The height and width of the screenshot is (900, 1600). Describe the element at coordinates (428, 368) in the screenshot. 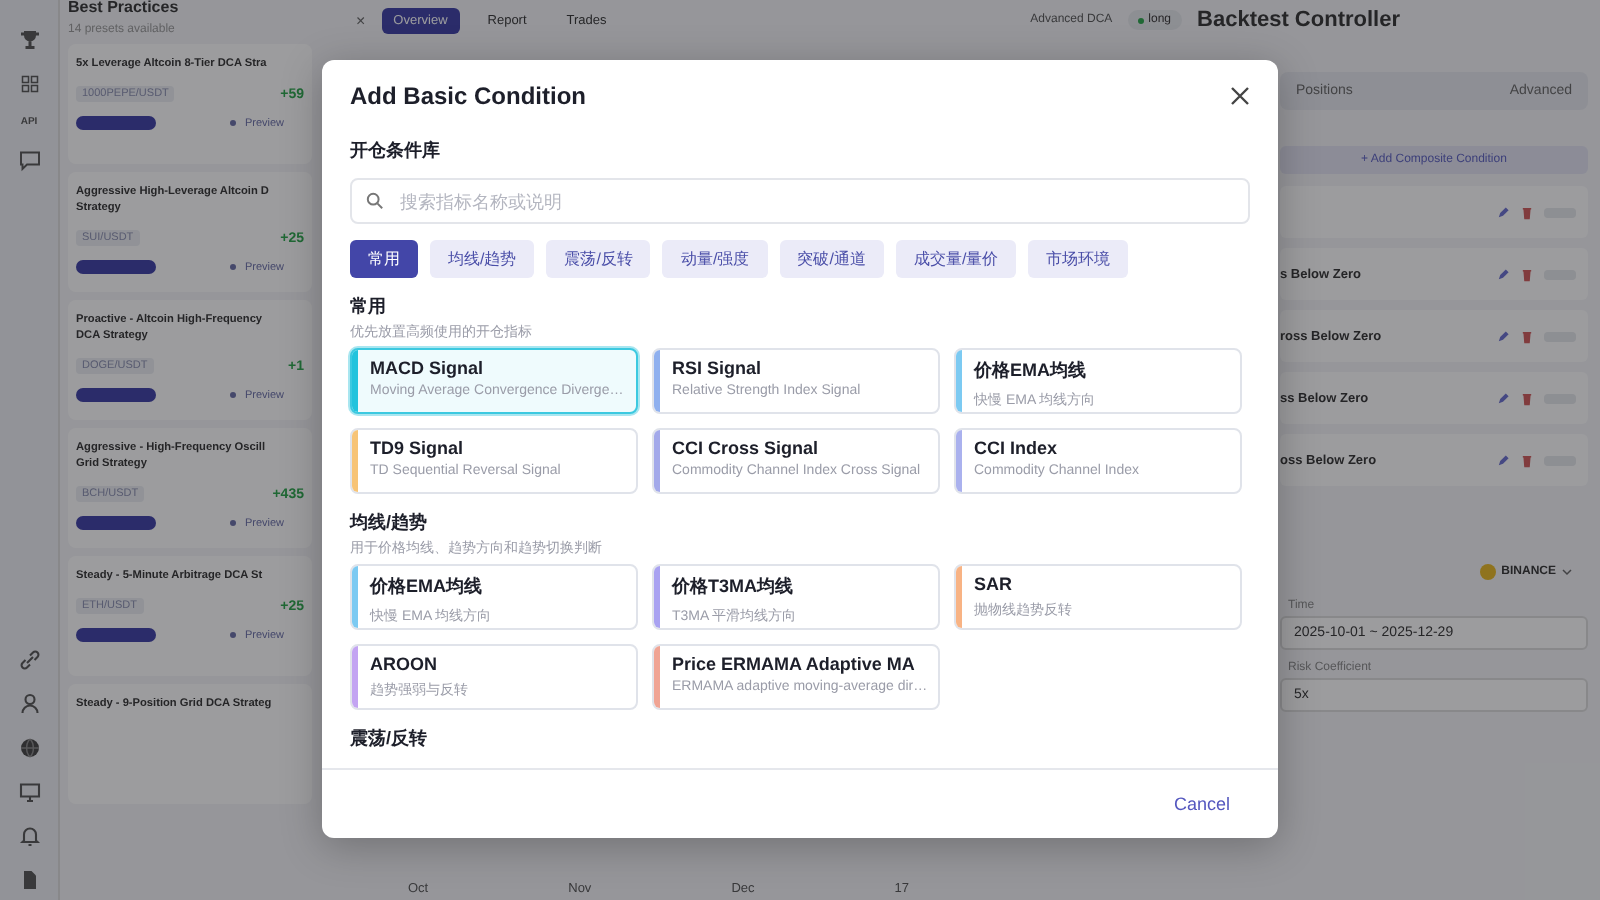

I see `condition-name: MACD Signal` at that location.